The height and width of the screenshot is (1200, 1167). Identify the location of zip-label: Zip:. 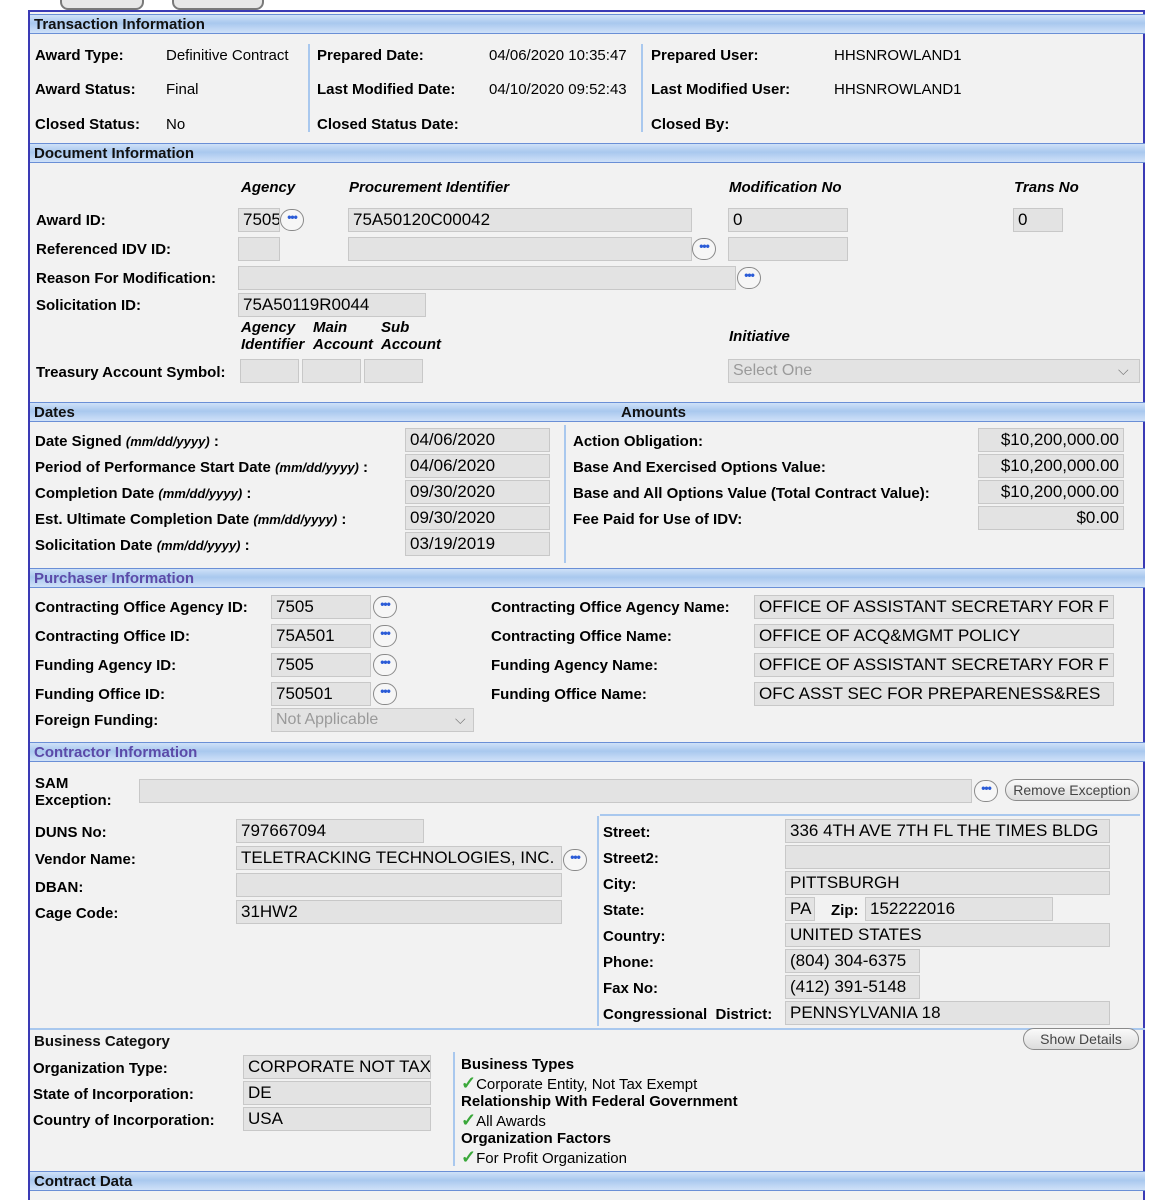
(845, 910).